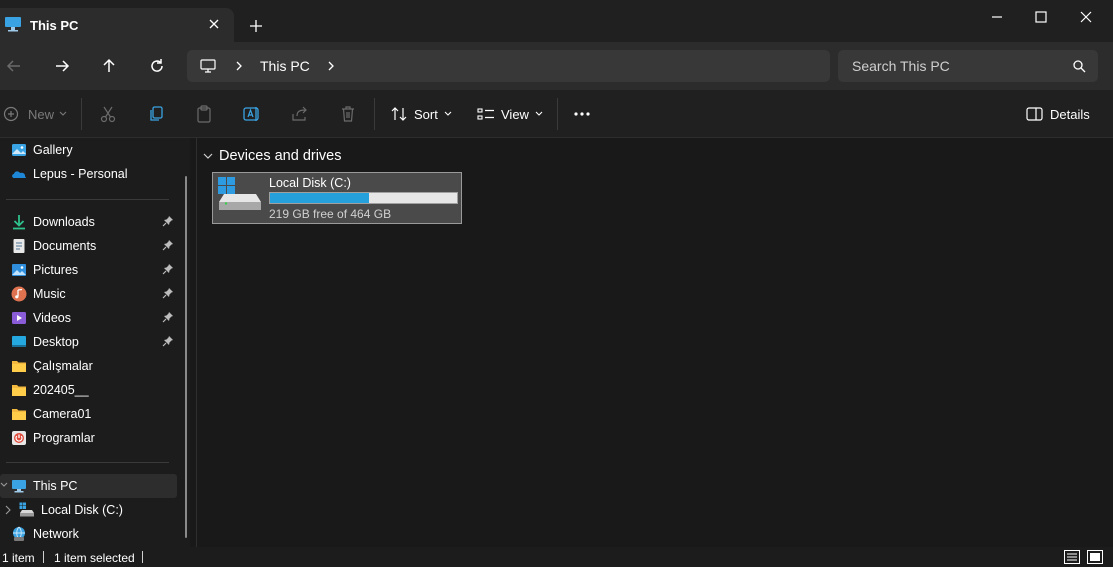  I want to click on search-input: Search This PC, so click(968, 66).